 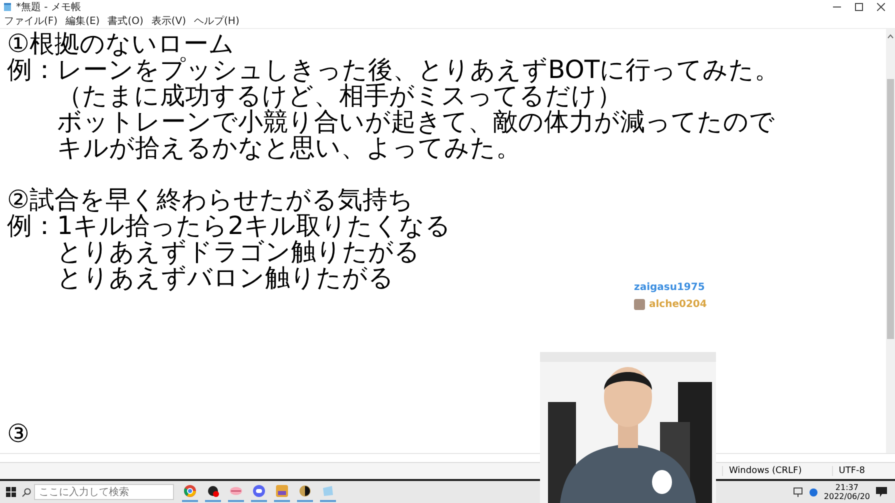 What do you see at coordinates (846, 487) in the screenshot?
I see `clock-time: 21:37` at bounding box center [846, 487].